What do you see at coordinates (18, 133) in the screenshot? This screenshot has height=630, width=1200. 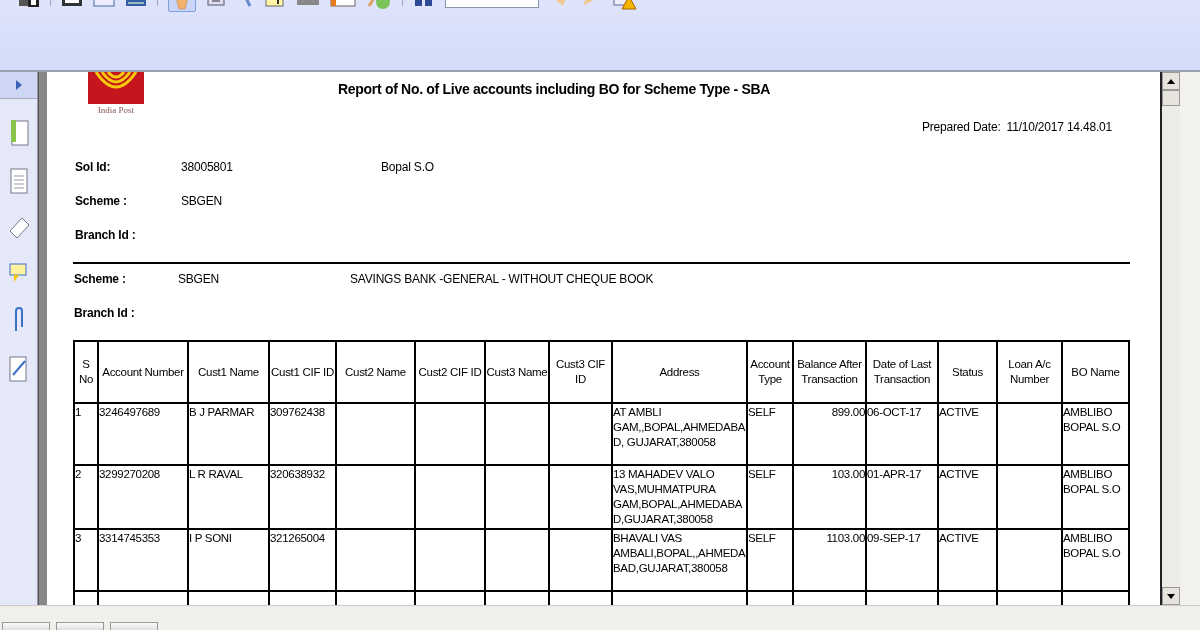 I see `bookmark-page-icon` at bounding box center [18, 133].